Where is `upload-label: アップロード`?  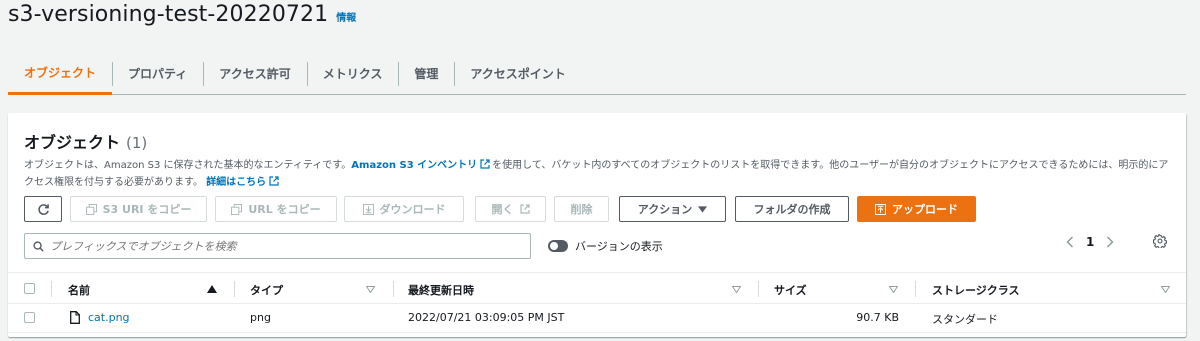
upload-label: アップロード is located at coordinates (925, 209).